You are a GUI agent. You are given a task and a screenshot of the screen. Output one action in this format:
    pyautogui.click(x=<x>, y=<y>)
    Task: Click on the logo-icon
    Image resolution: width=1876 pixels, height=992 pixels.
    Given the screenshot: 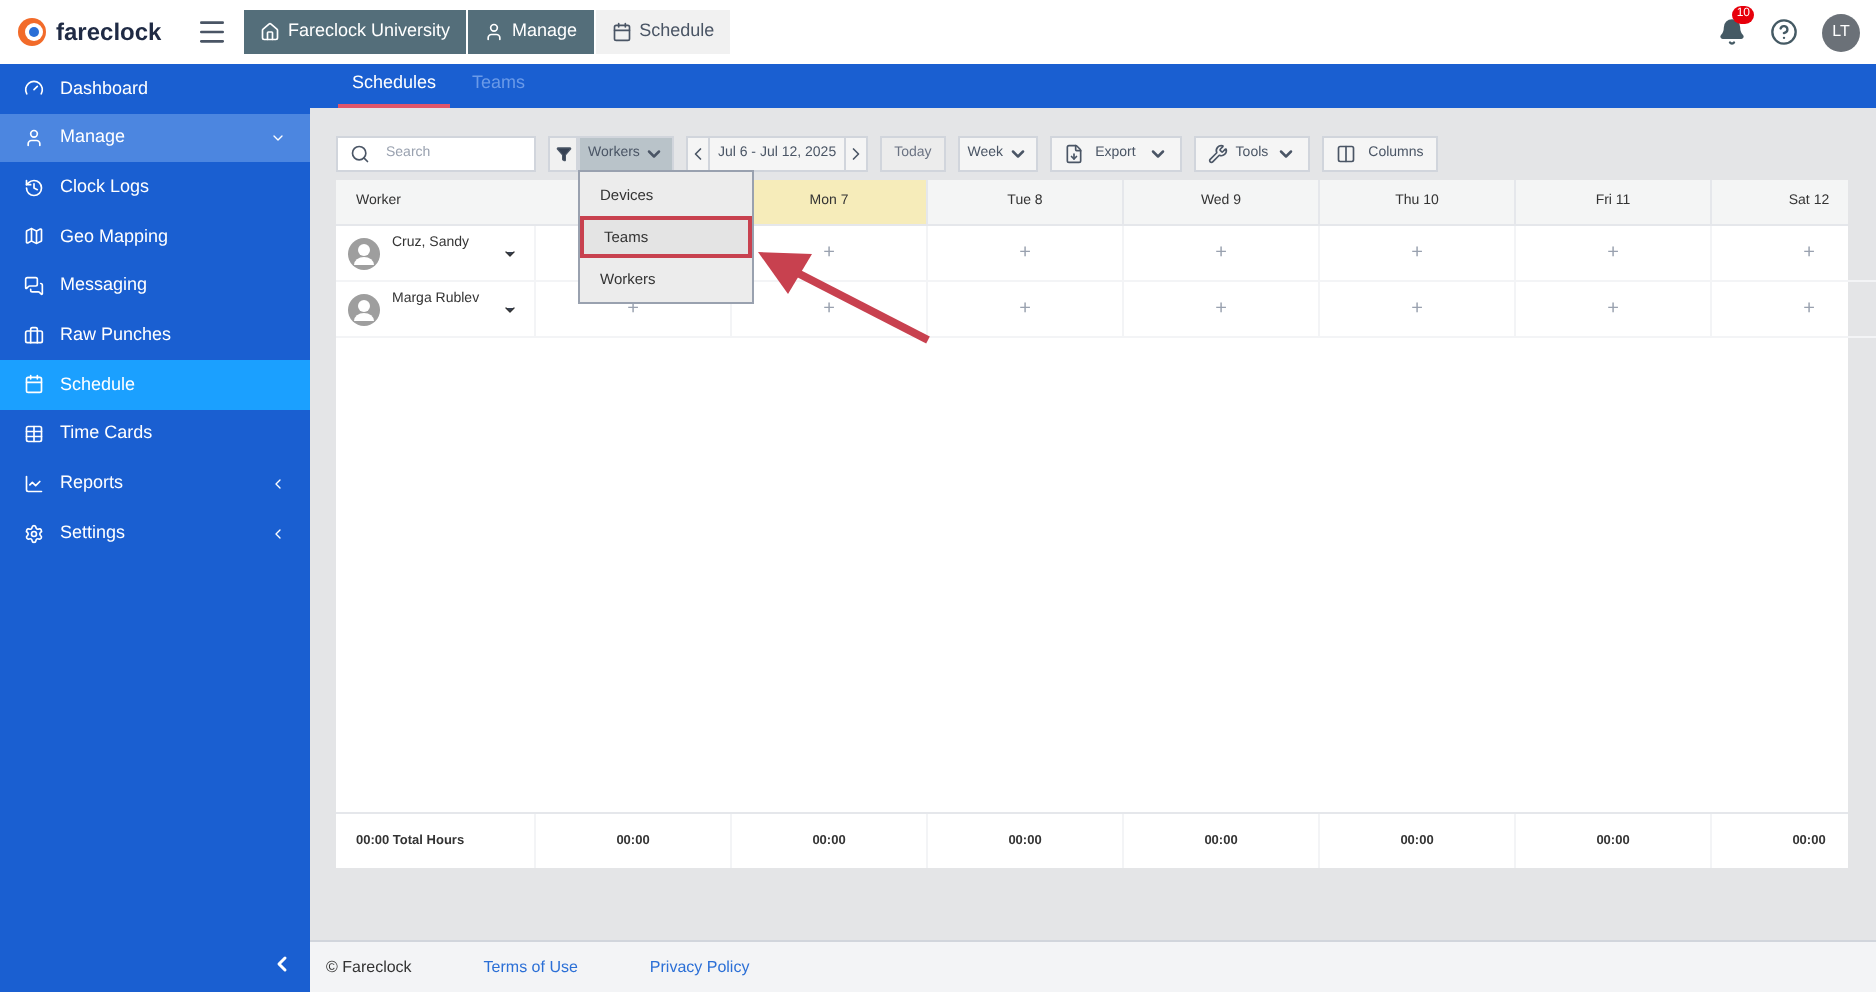 What is the action you would take?
    pyautogui.click(x=32, y=32)
    